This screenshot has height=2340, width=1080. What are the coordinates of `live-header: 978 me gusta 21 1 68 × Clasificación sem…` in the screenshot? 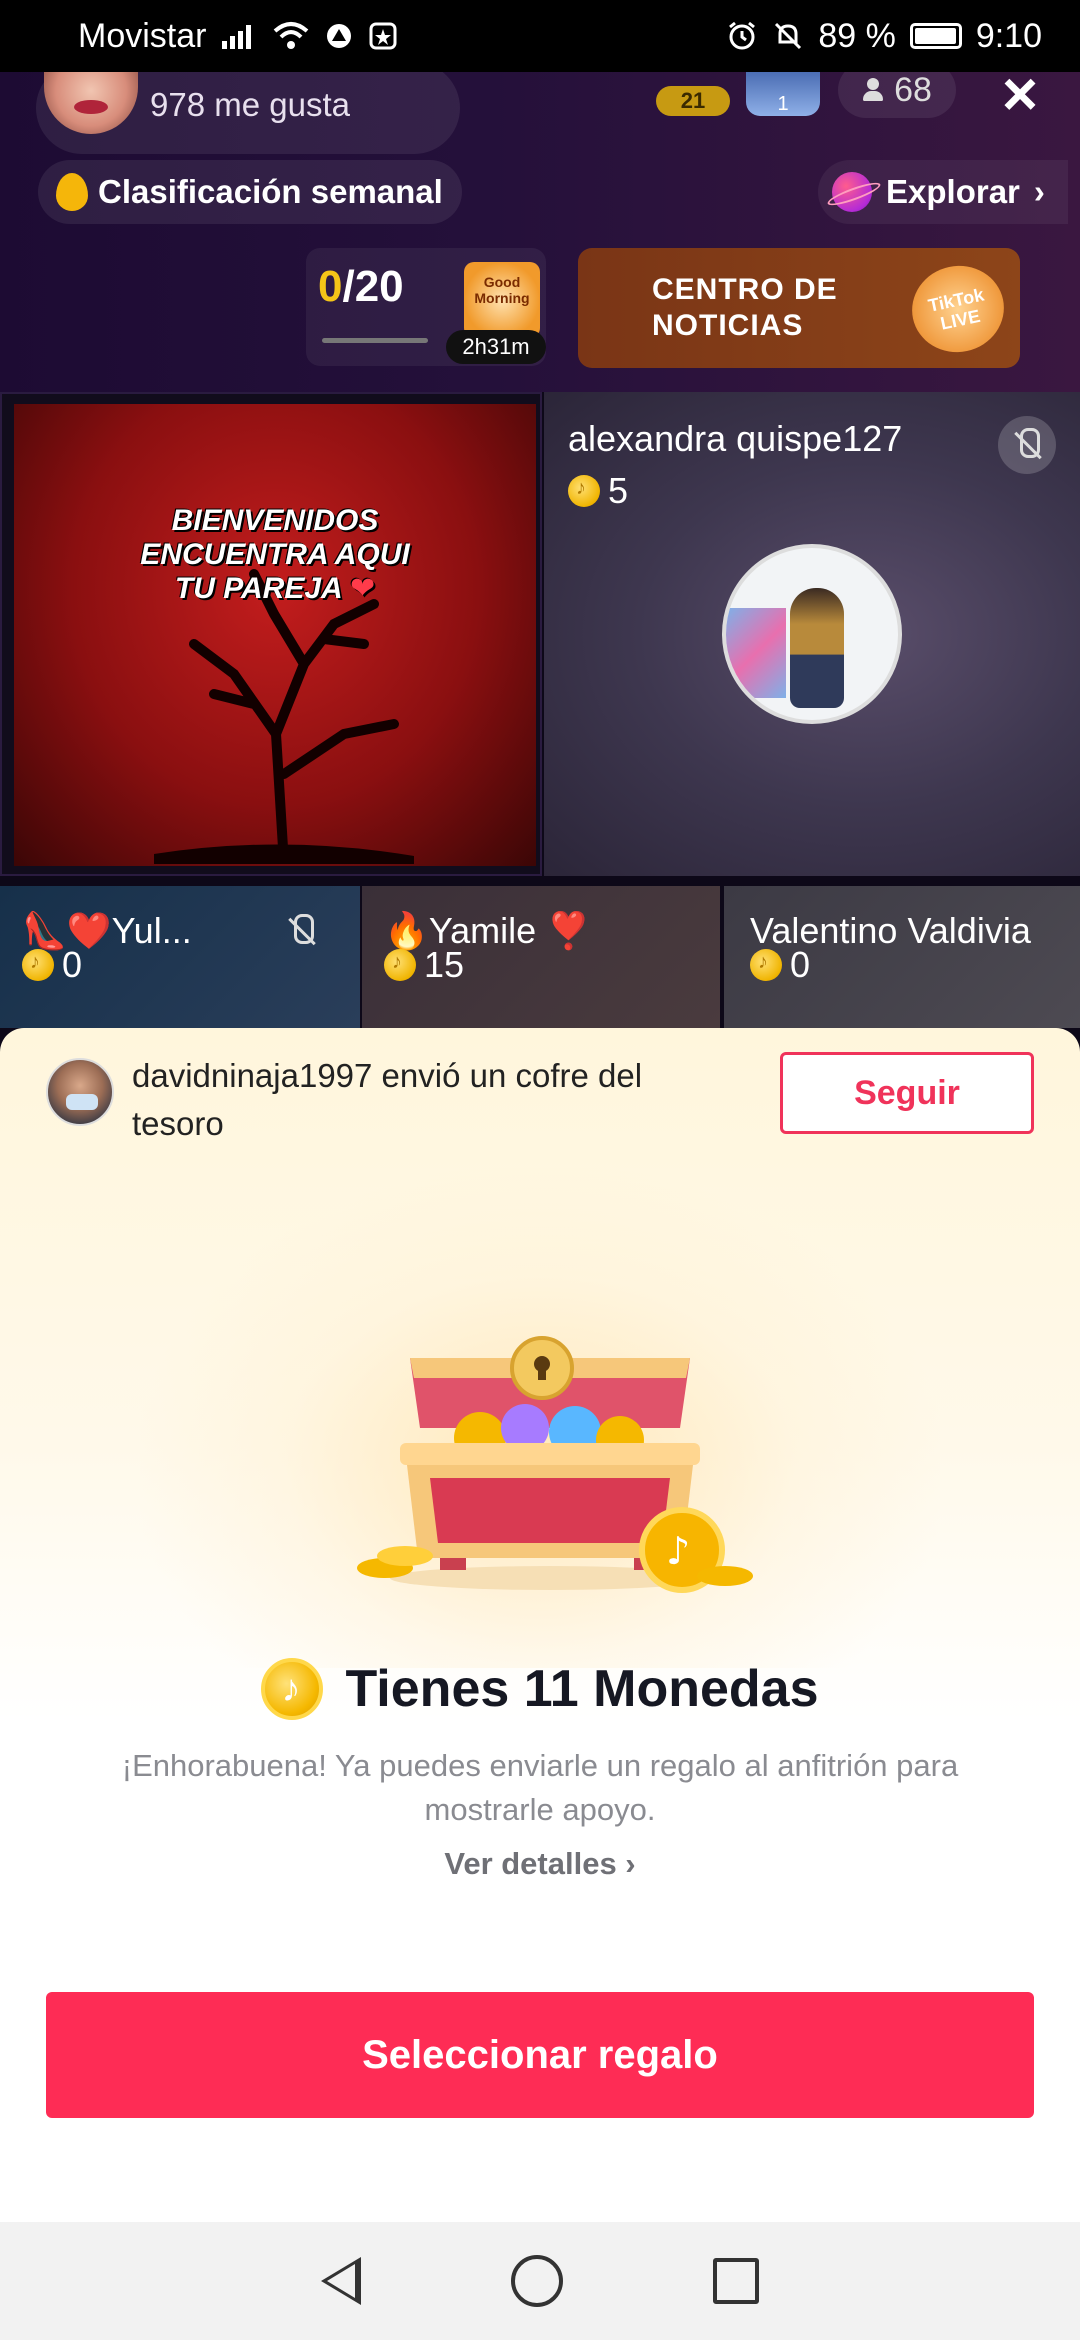 It's located at (540, 227).